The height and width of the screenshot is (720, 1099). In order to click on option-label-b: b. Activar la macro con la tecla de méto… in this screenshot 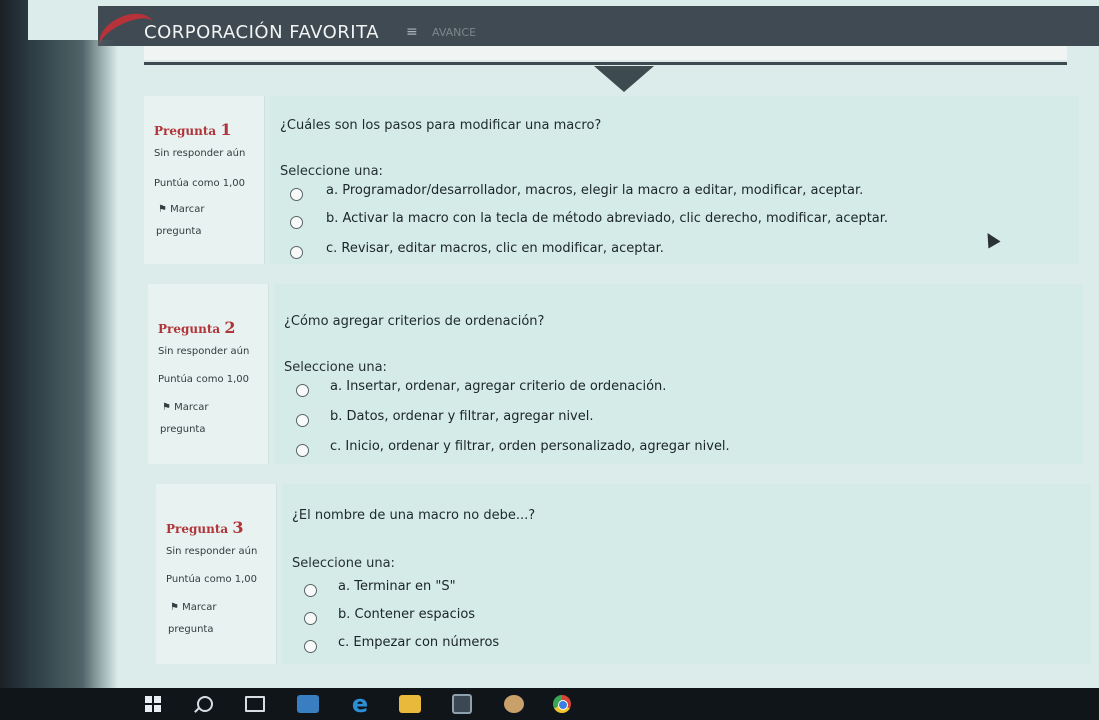, I will do `click(607, 218)`.